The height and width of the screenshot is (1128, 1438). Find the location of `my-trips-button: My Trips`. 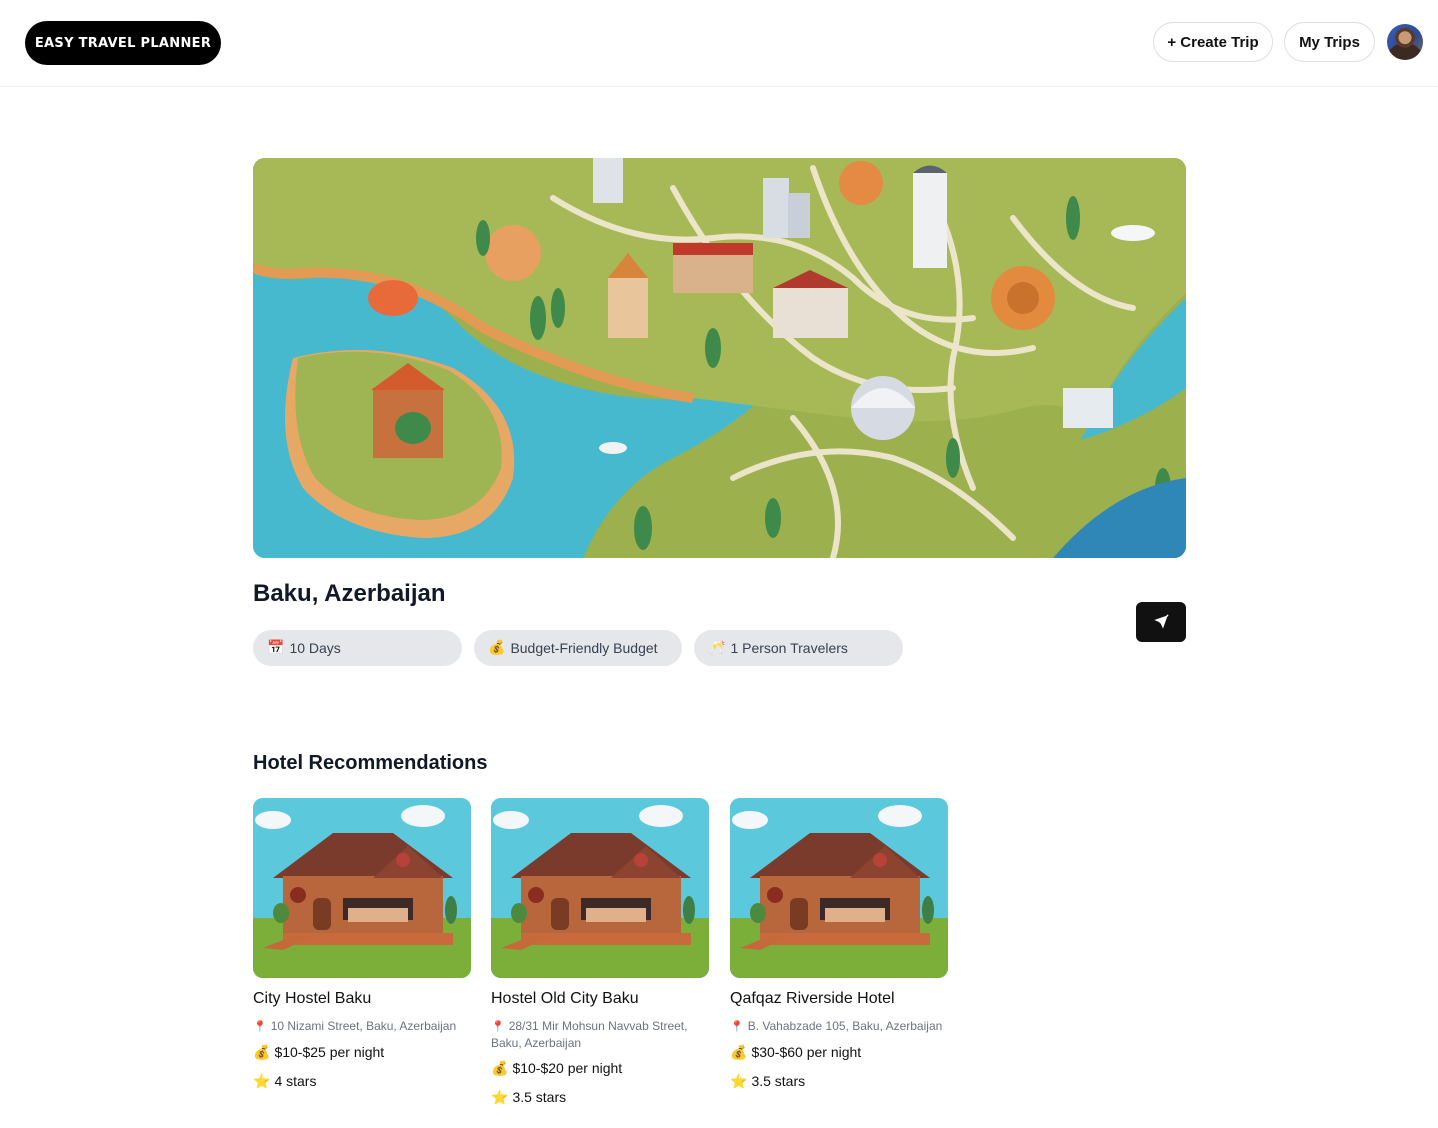

my-trips-button: My Trips is located at coordinates (1329, 42).